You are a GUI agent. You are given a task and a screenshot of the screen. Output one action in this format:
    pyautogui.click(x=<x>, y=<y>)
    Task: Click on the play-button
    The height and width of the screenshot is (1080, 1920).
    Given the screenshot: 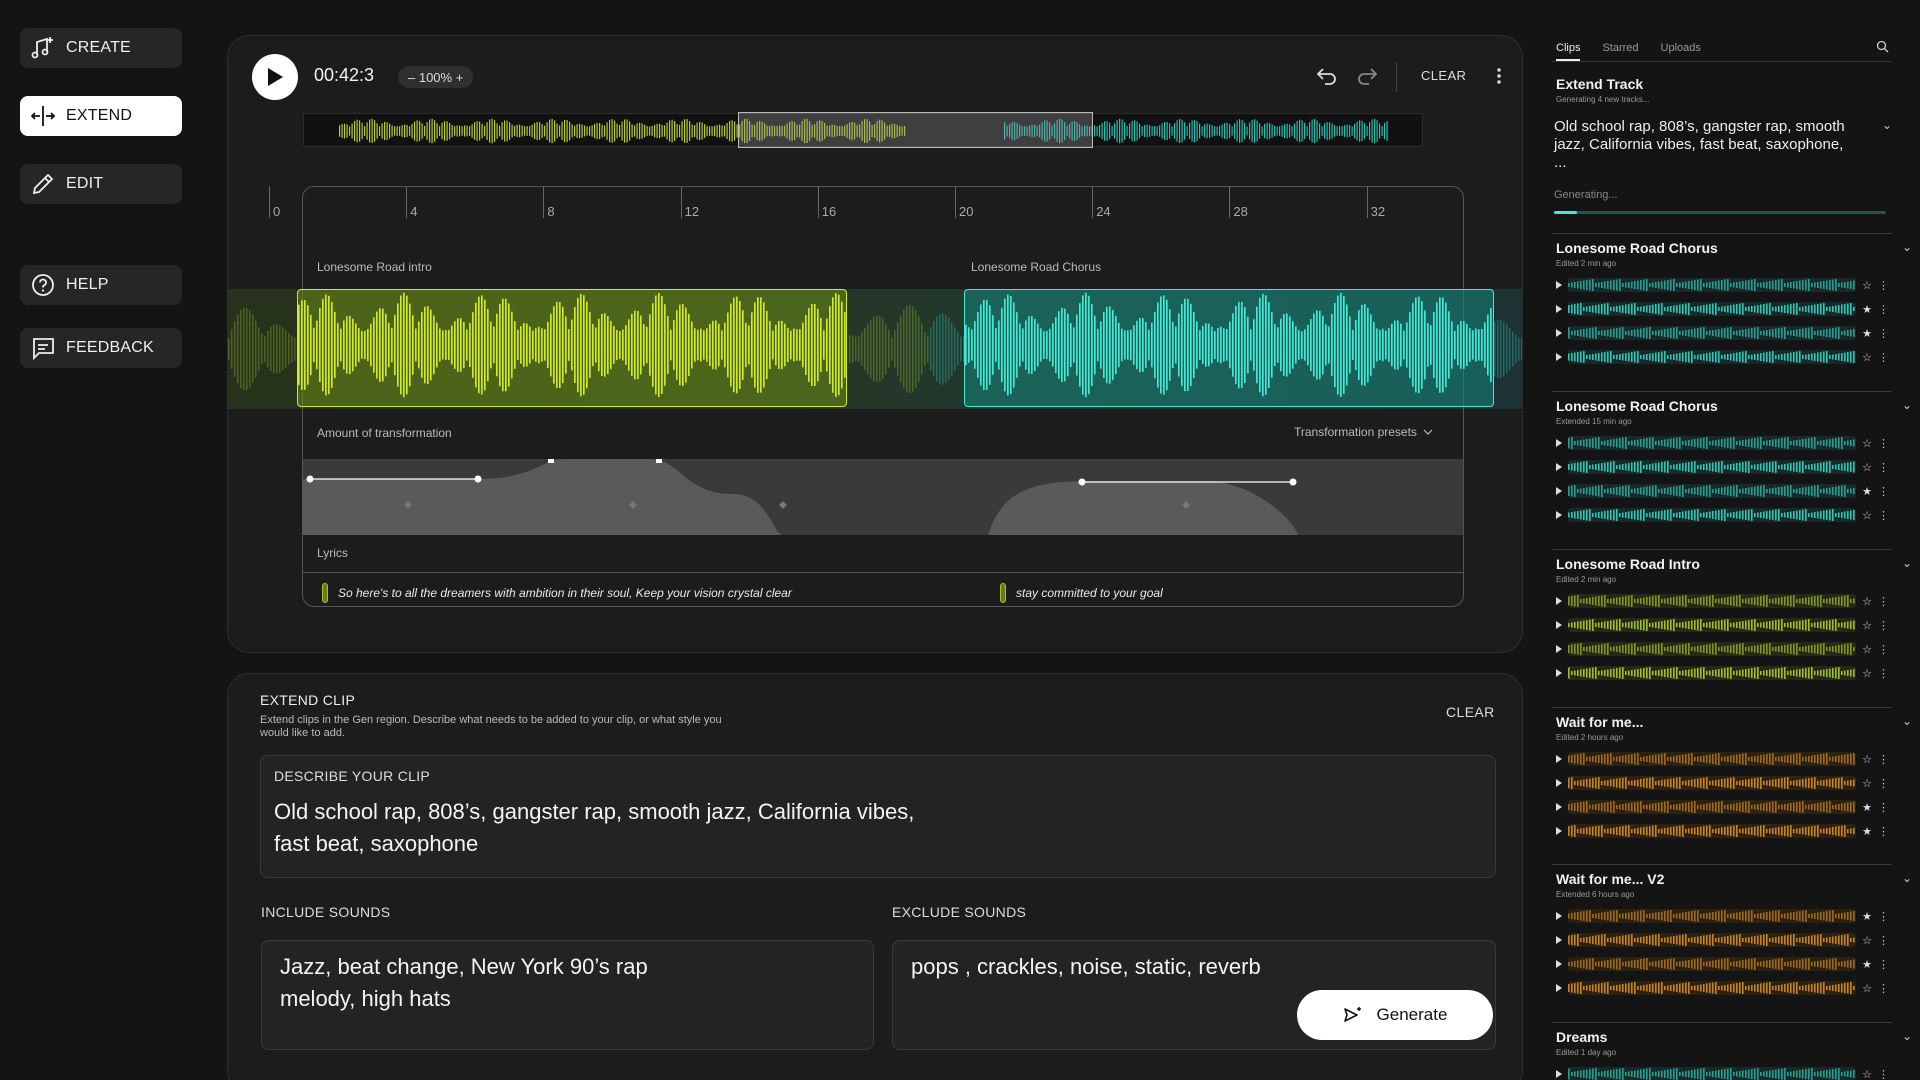 What is the action you would take?
    pyautogui.click(x=275, y=77)
    